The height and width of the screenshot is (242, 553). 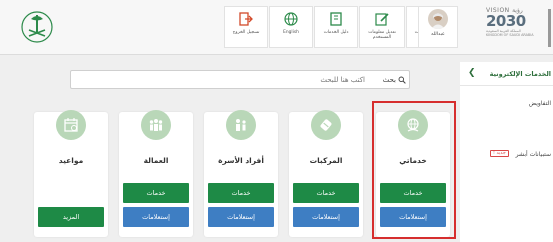 What do you see at coordinates (499, 153) in the screenshot?
I see `new-badge: جديد !` at bounding box center [499, 153].